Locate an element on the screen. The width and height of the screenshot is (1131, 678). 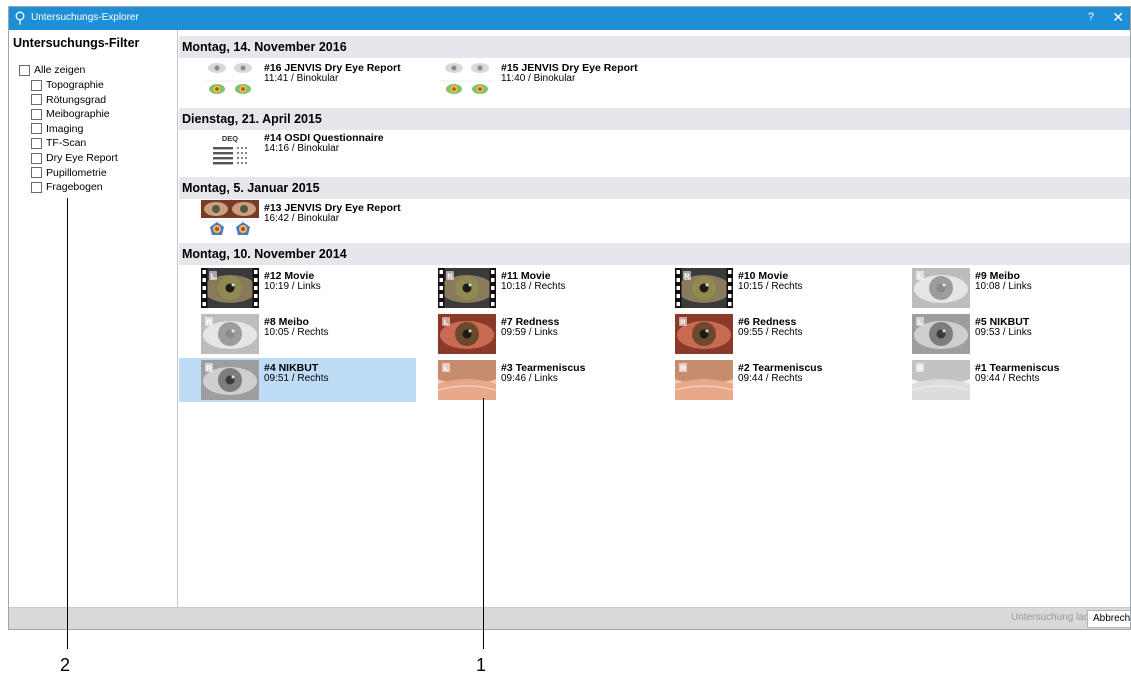
cancel-button: Abbrechen is located at coordinates (1108, 619).